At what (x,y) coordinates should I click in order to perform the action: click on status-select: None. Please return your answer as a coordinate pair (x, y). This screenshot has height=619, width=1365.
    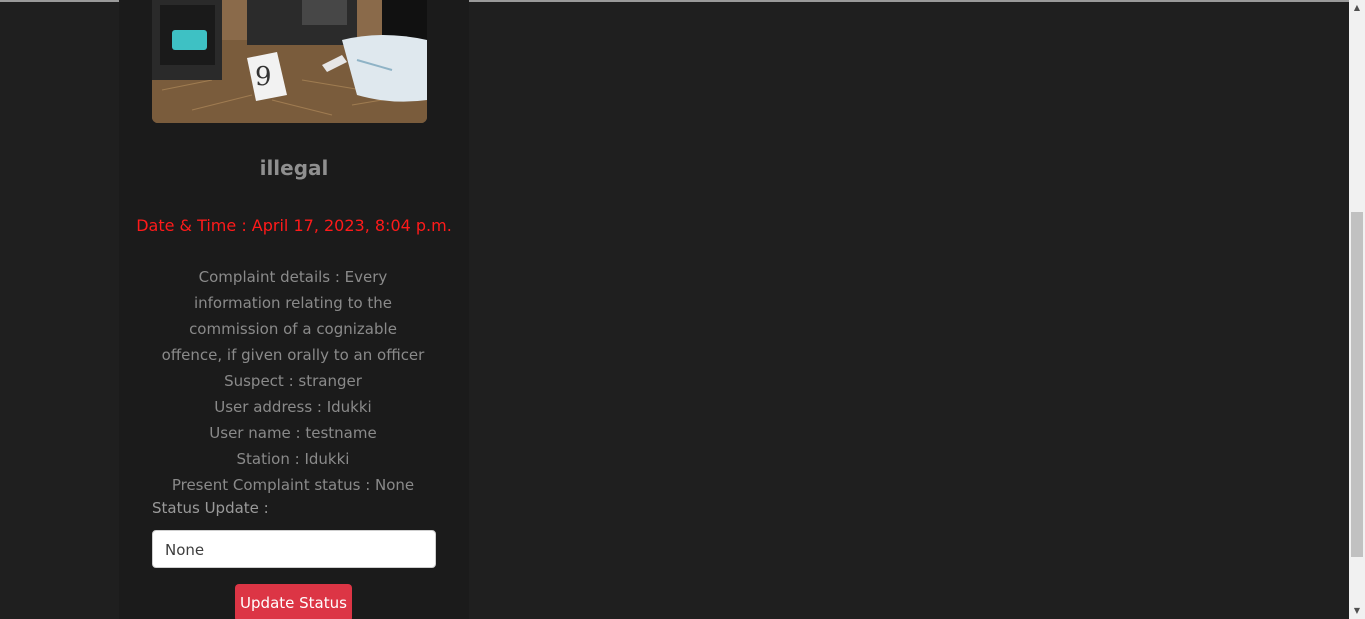
    Looking at the image, I should click on (294, 549).